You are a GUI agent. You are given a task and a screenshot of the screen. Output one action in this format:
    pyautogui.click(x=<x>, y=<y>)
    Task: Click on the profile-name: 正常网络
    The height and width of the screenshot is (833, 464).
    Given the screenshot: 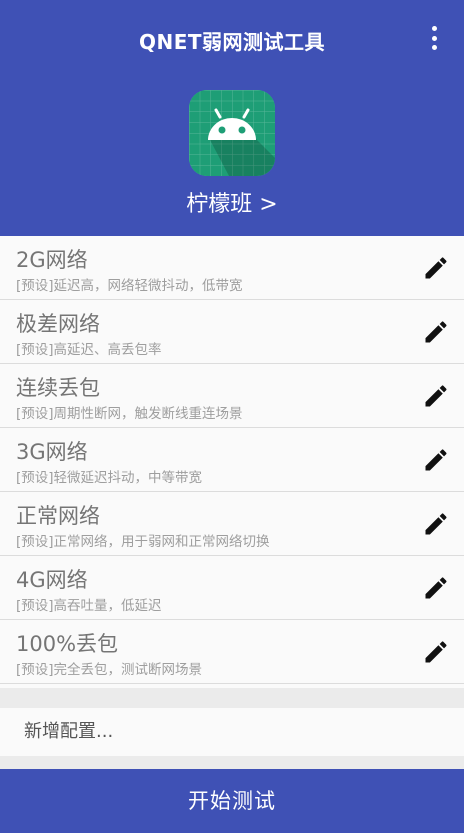 What is the action you would take?
    pyautogui.click(x=58, y=516)
    